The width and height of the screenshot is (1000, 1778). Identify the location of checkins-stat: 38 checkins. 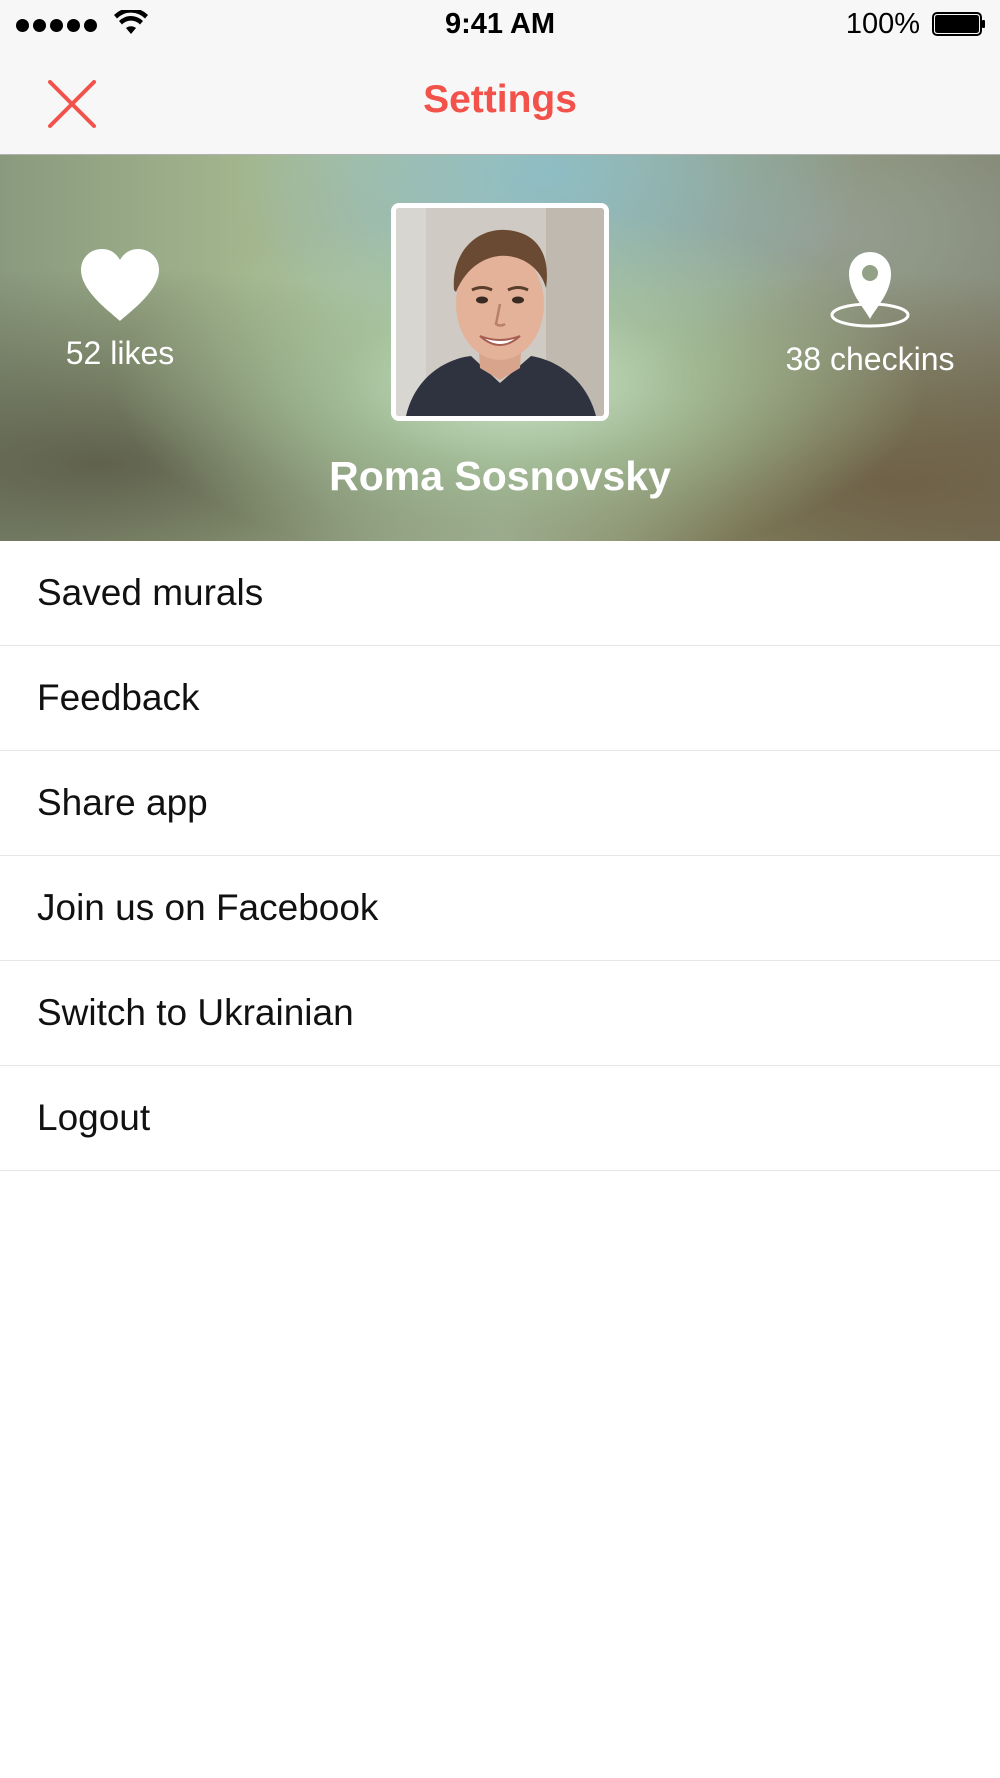
(870, 312).